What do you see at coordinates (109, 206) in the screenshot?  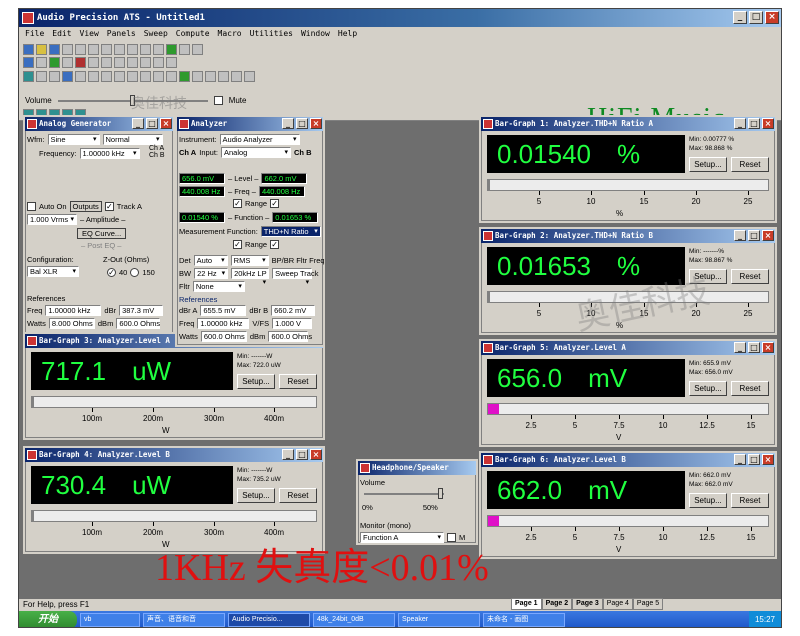 I see `track-a-checkbox` at bounding box center [109, 206].